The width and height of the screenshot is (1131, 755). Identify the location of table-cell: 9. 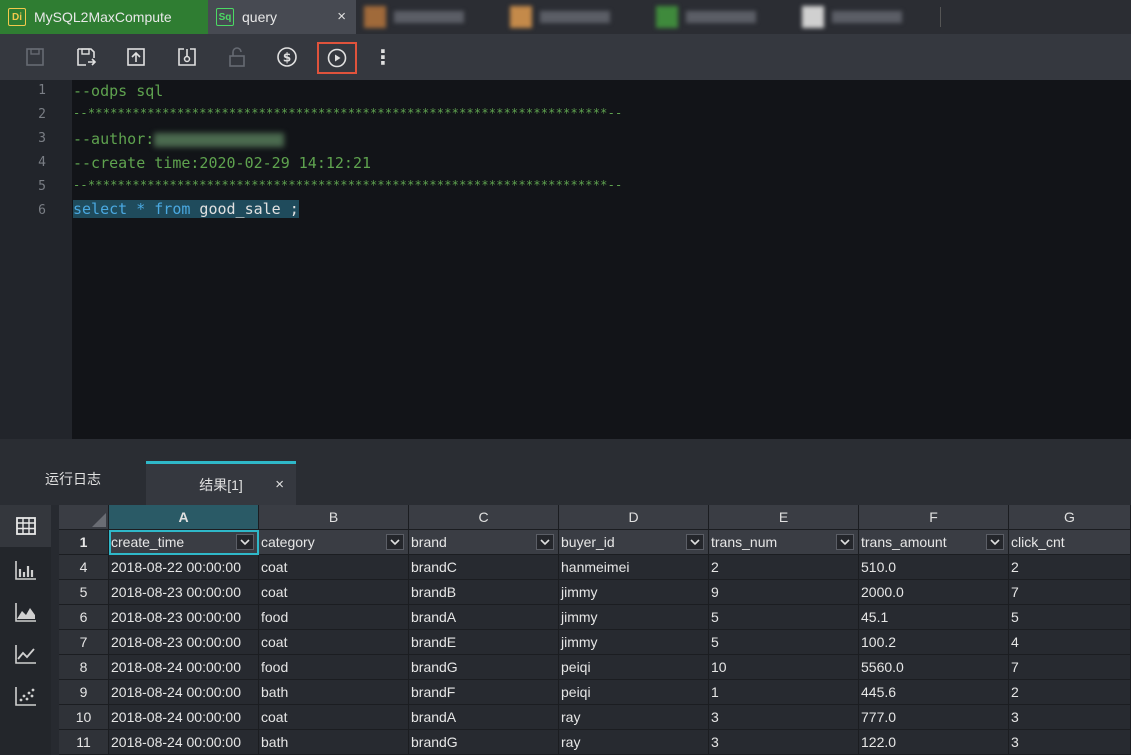
(784, 592).